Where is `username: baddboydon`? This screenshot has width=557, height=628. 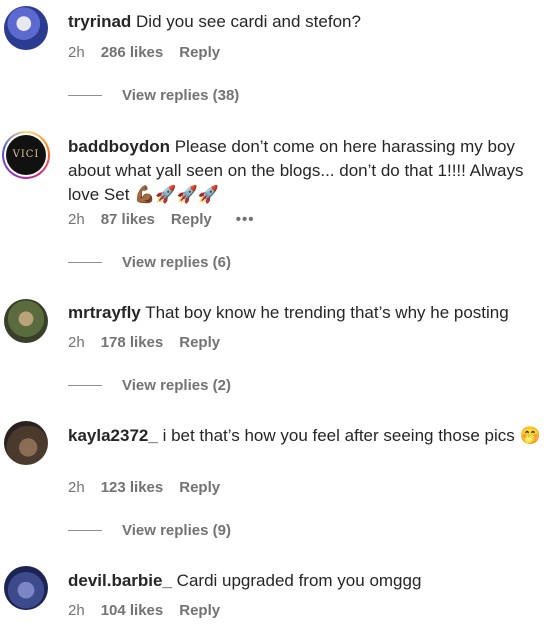 username: baddboydon is located at coordinates (119, 146).